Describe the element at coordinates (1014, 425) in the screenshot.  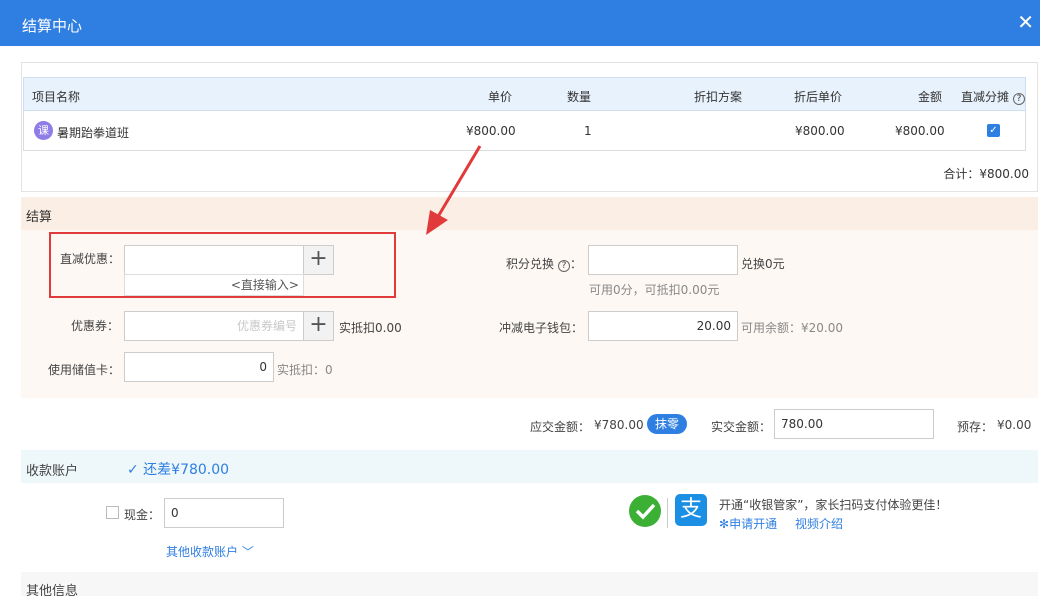
I see `prepaid-value: ¥0.00` at that location.